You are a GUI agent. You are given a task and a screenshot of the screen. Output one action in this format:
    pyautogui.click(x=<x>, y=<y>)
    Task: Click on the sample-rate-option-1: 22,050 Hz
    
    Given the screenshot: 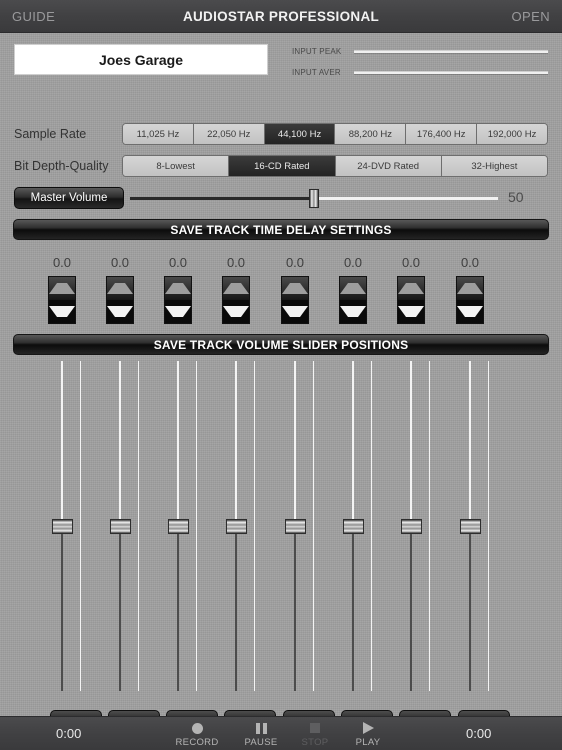 What is the action you would take?
    pyautogui.click(x=229, y=134)
    